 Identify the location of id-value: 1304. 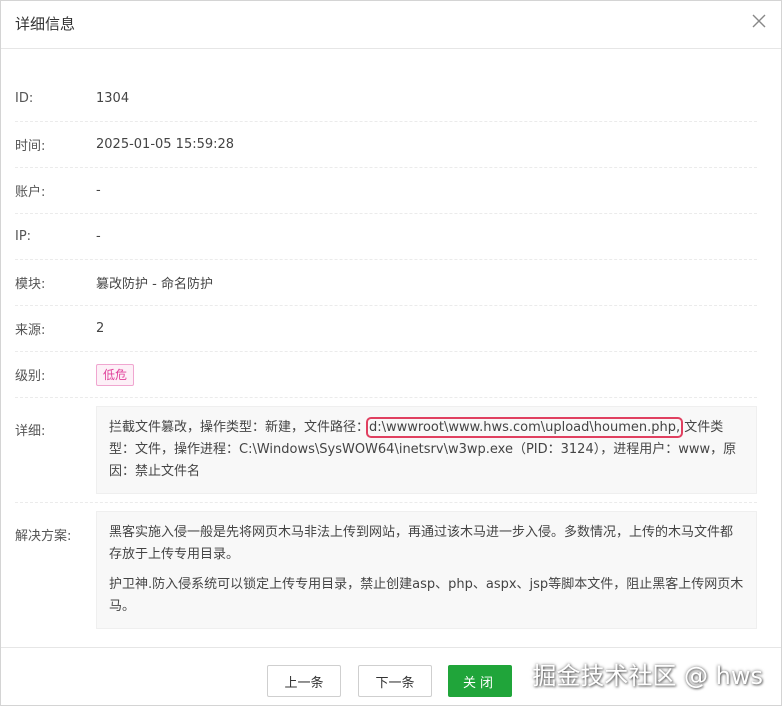
(113, 98).